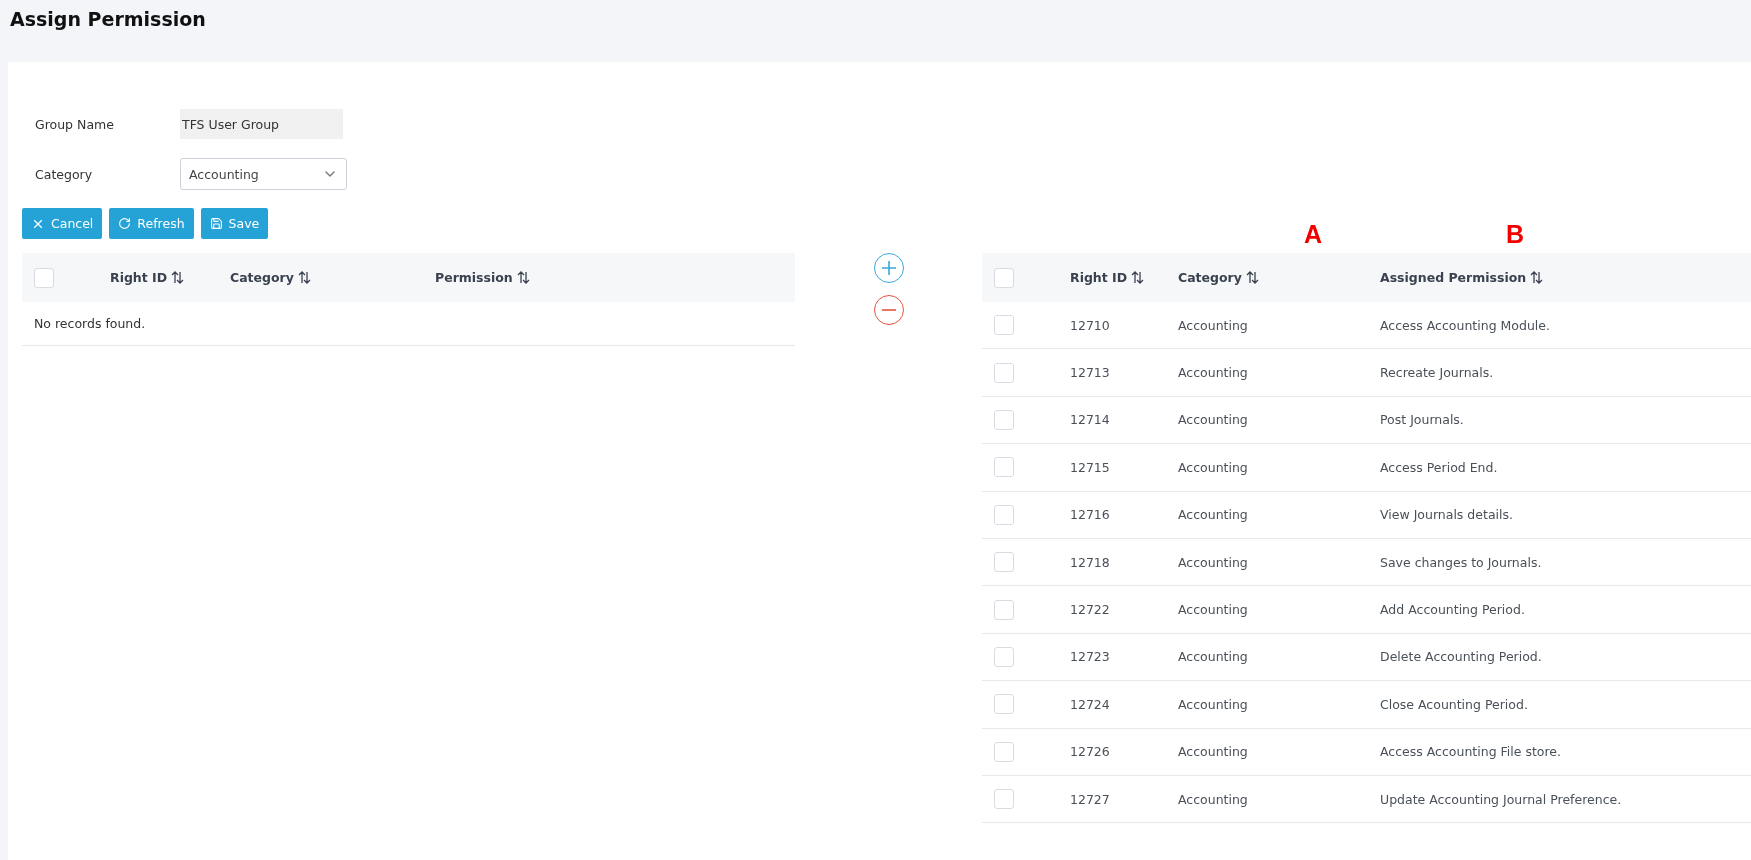  I want to click on table-cell: 12718, so click(1090, 562).